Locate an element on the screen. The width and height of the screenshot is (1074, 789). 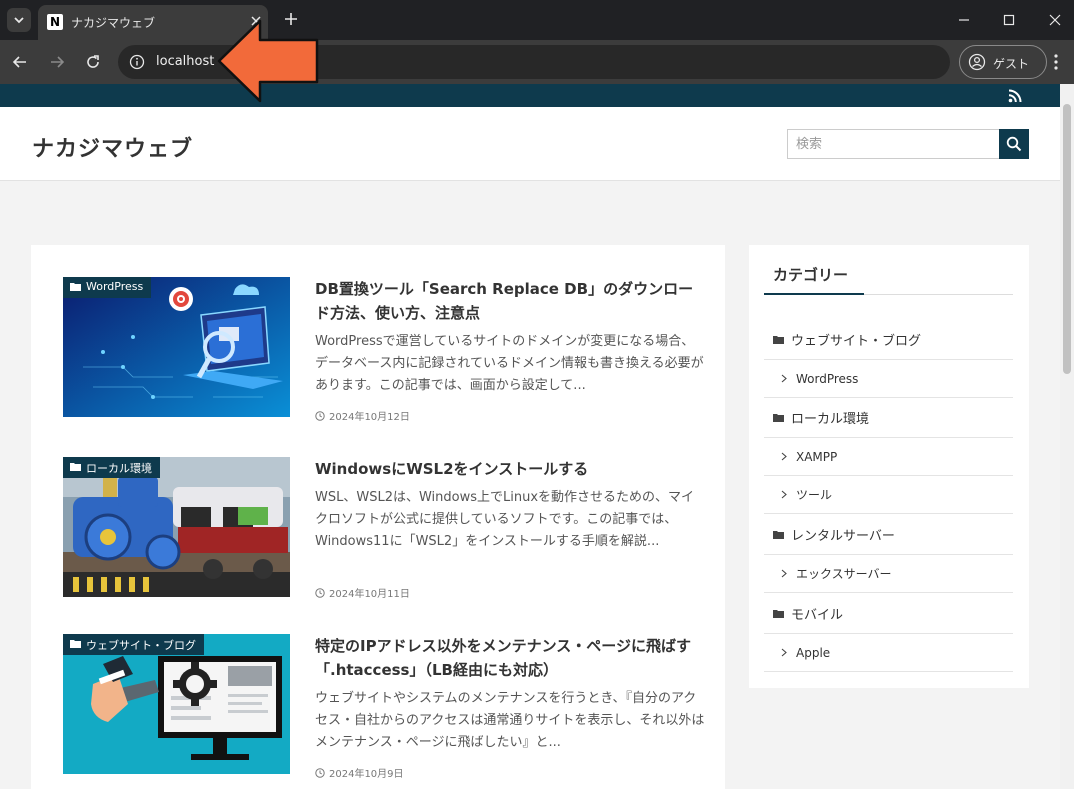
post-date: 2024年10月12日 is located at coordinates (362, 415).